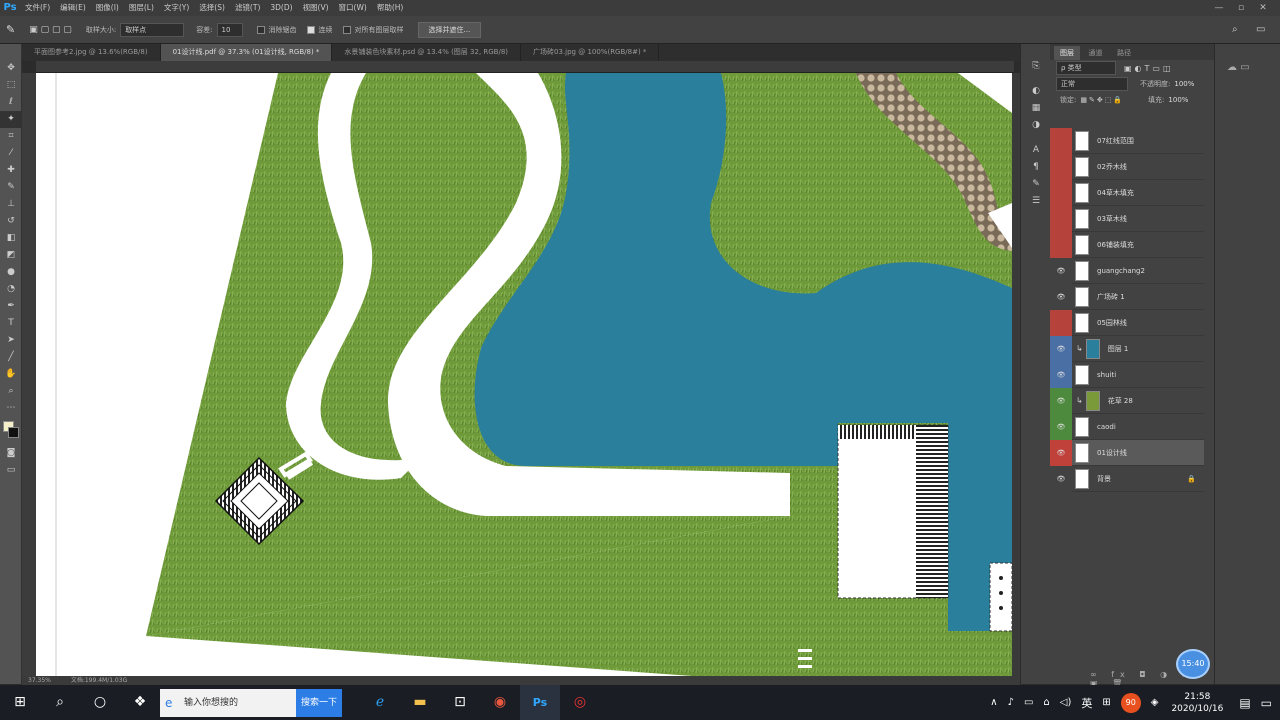  I want to click on notification-count: 90, so click(1130, 702).